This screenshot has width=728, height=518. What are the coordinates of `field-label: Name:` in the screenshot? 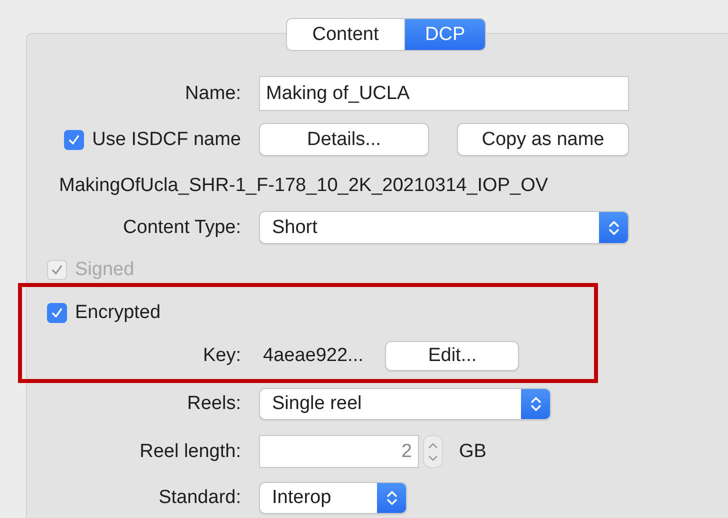 It's located at (213, 93).